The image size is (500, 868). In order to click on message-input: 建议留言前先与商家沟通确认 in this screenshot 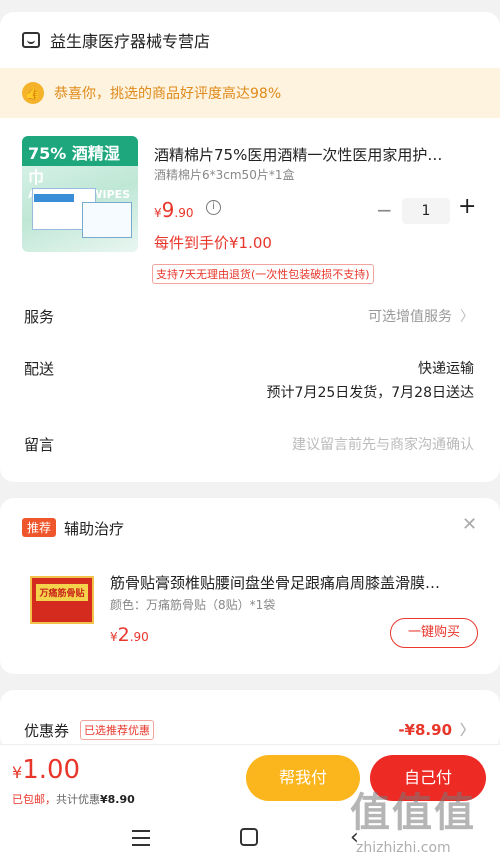, I will do `click(383, 444)`.